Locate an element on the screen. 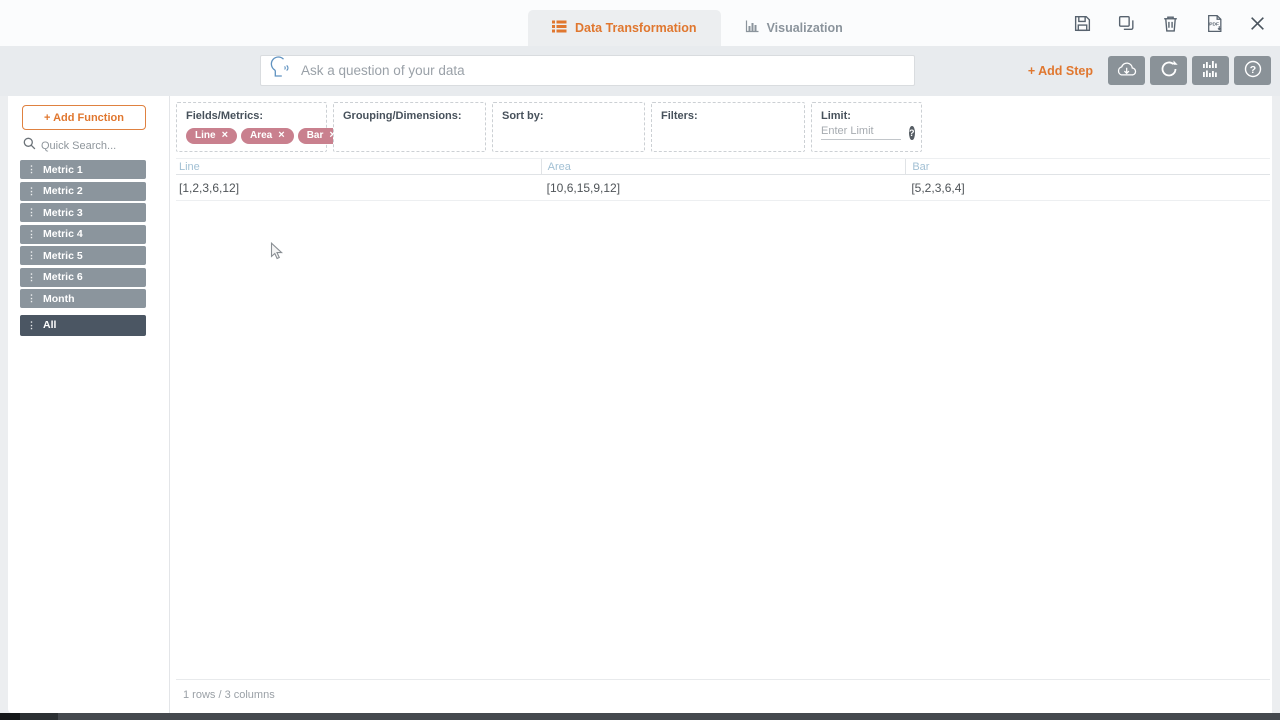  trash-icon is located at coordinates (1170, 23).